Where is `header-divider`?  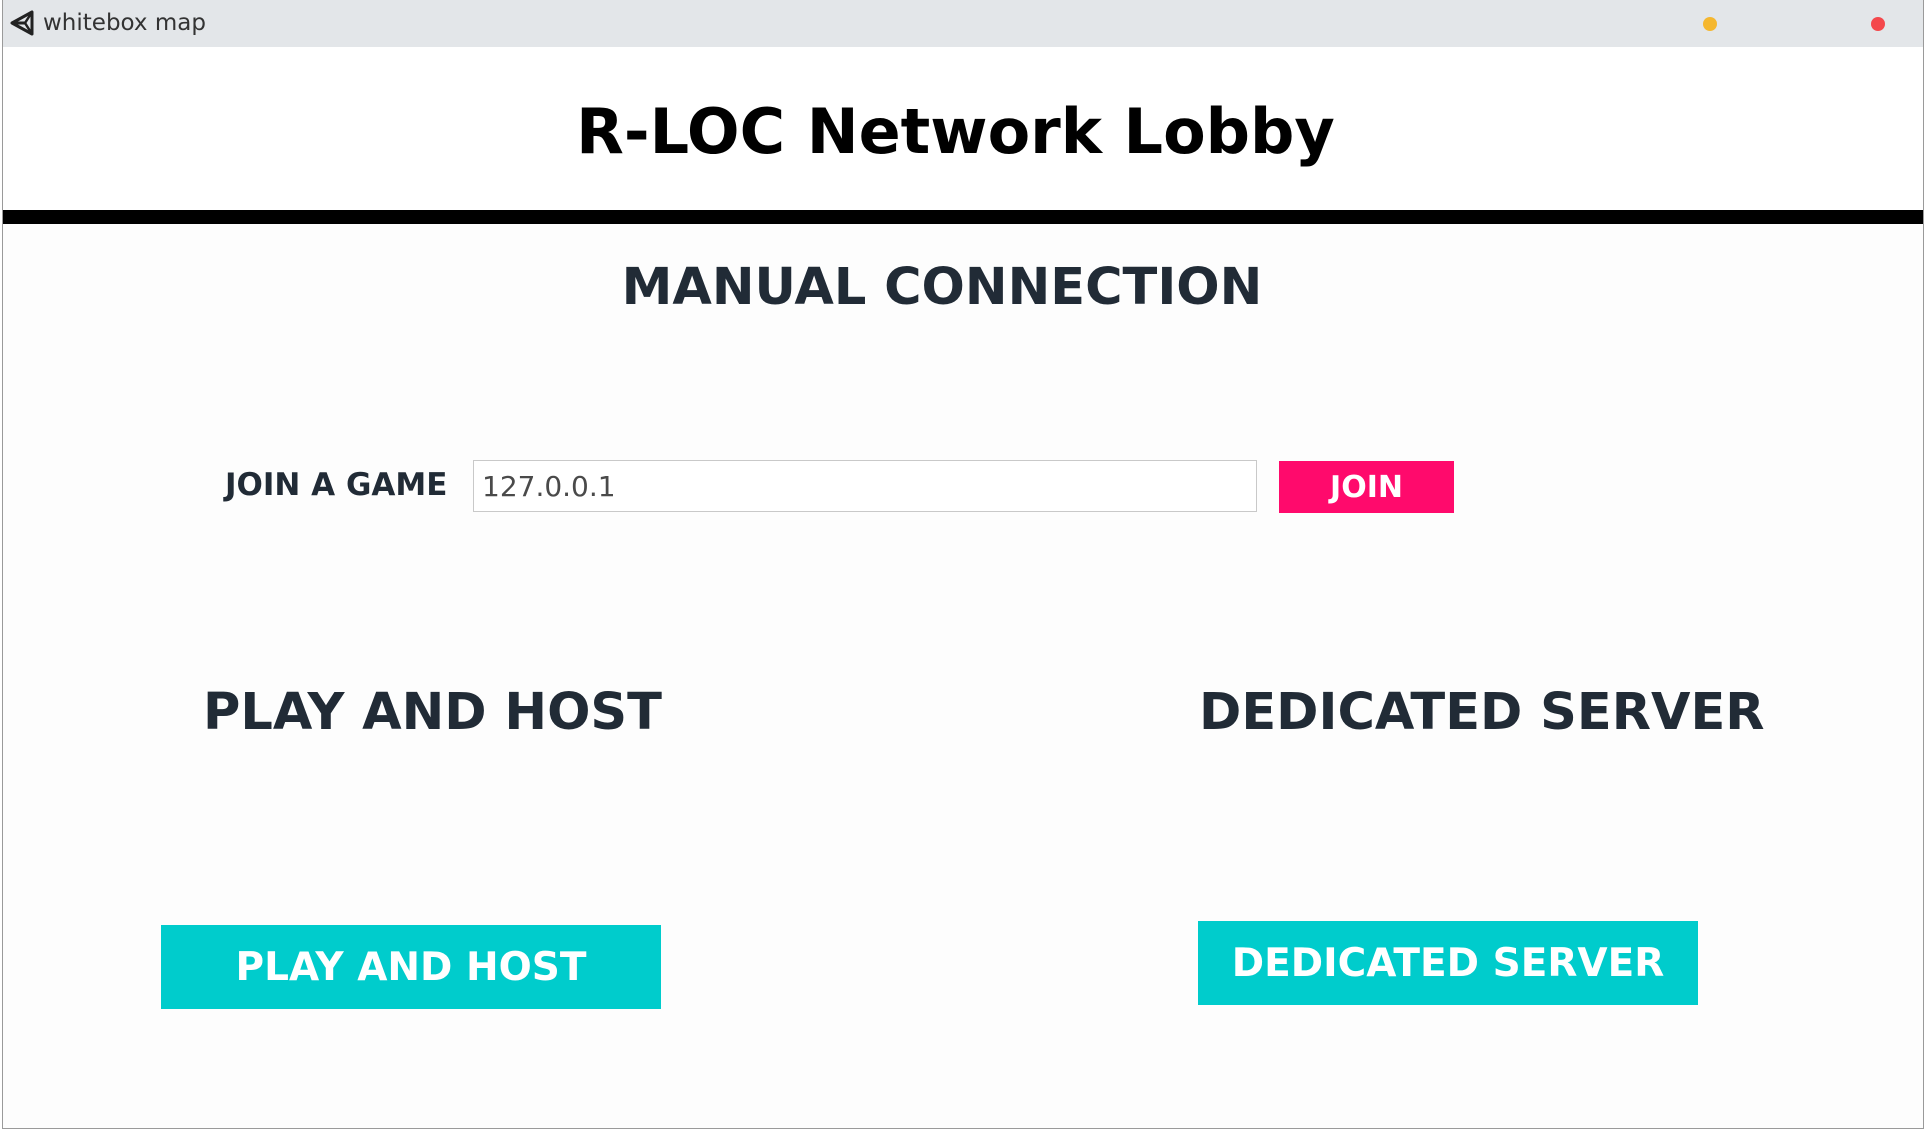
header-divider is located at coordinates (963, 217).